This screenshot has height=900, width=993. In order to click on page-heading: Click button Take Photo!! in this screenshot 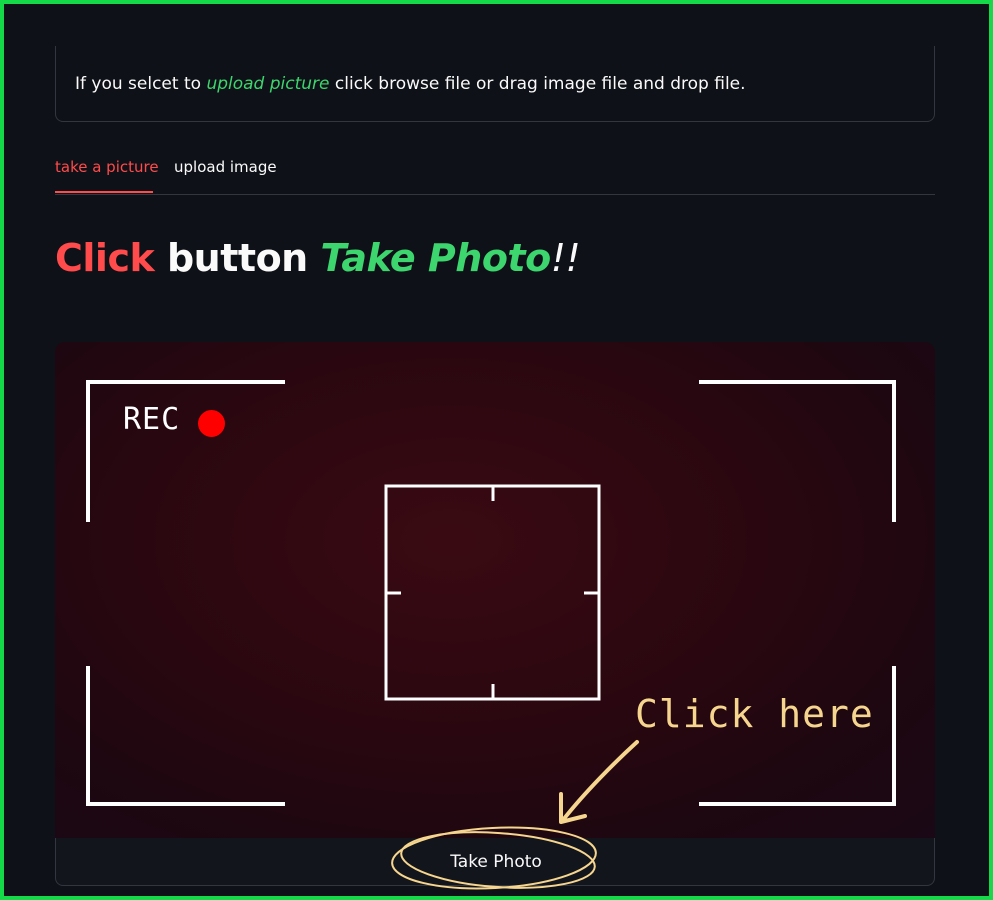, I will do `click(318, 258)`.